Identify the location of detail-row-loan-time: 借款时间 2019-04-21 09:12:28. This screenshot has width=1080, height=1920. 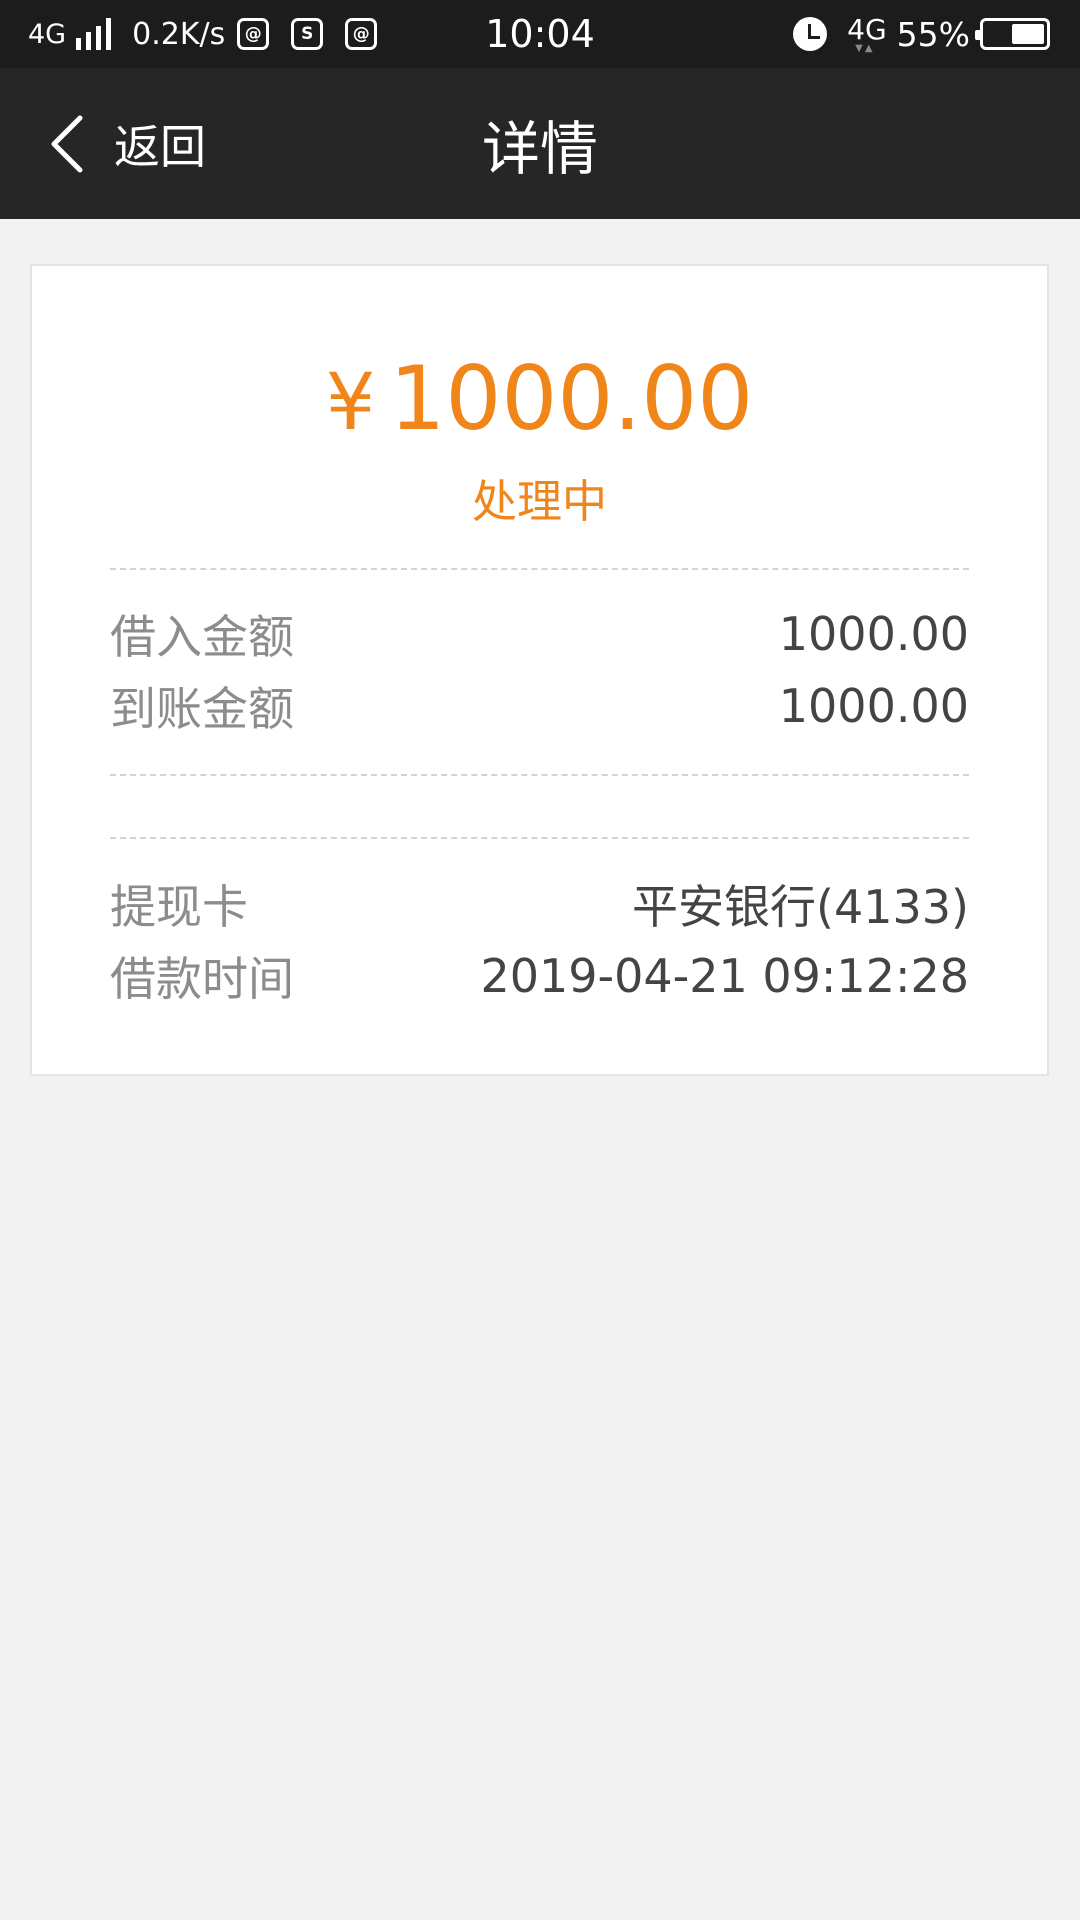
(539, 976).